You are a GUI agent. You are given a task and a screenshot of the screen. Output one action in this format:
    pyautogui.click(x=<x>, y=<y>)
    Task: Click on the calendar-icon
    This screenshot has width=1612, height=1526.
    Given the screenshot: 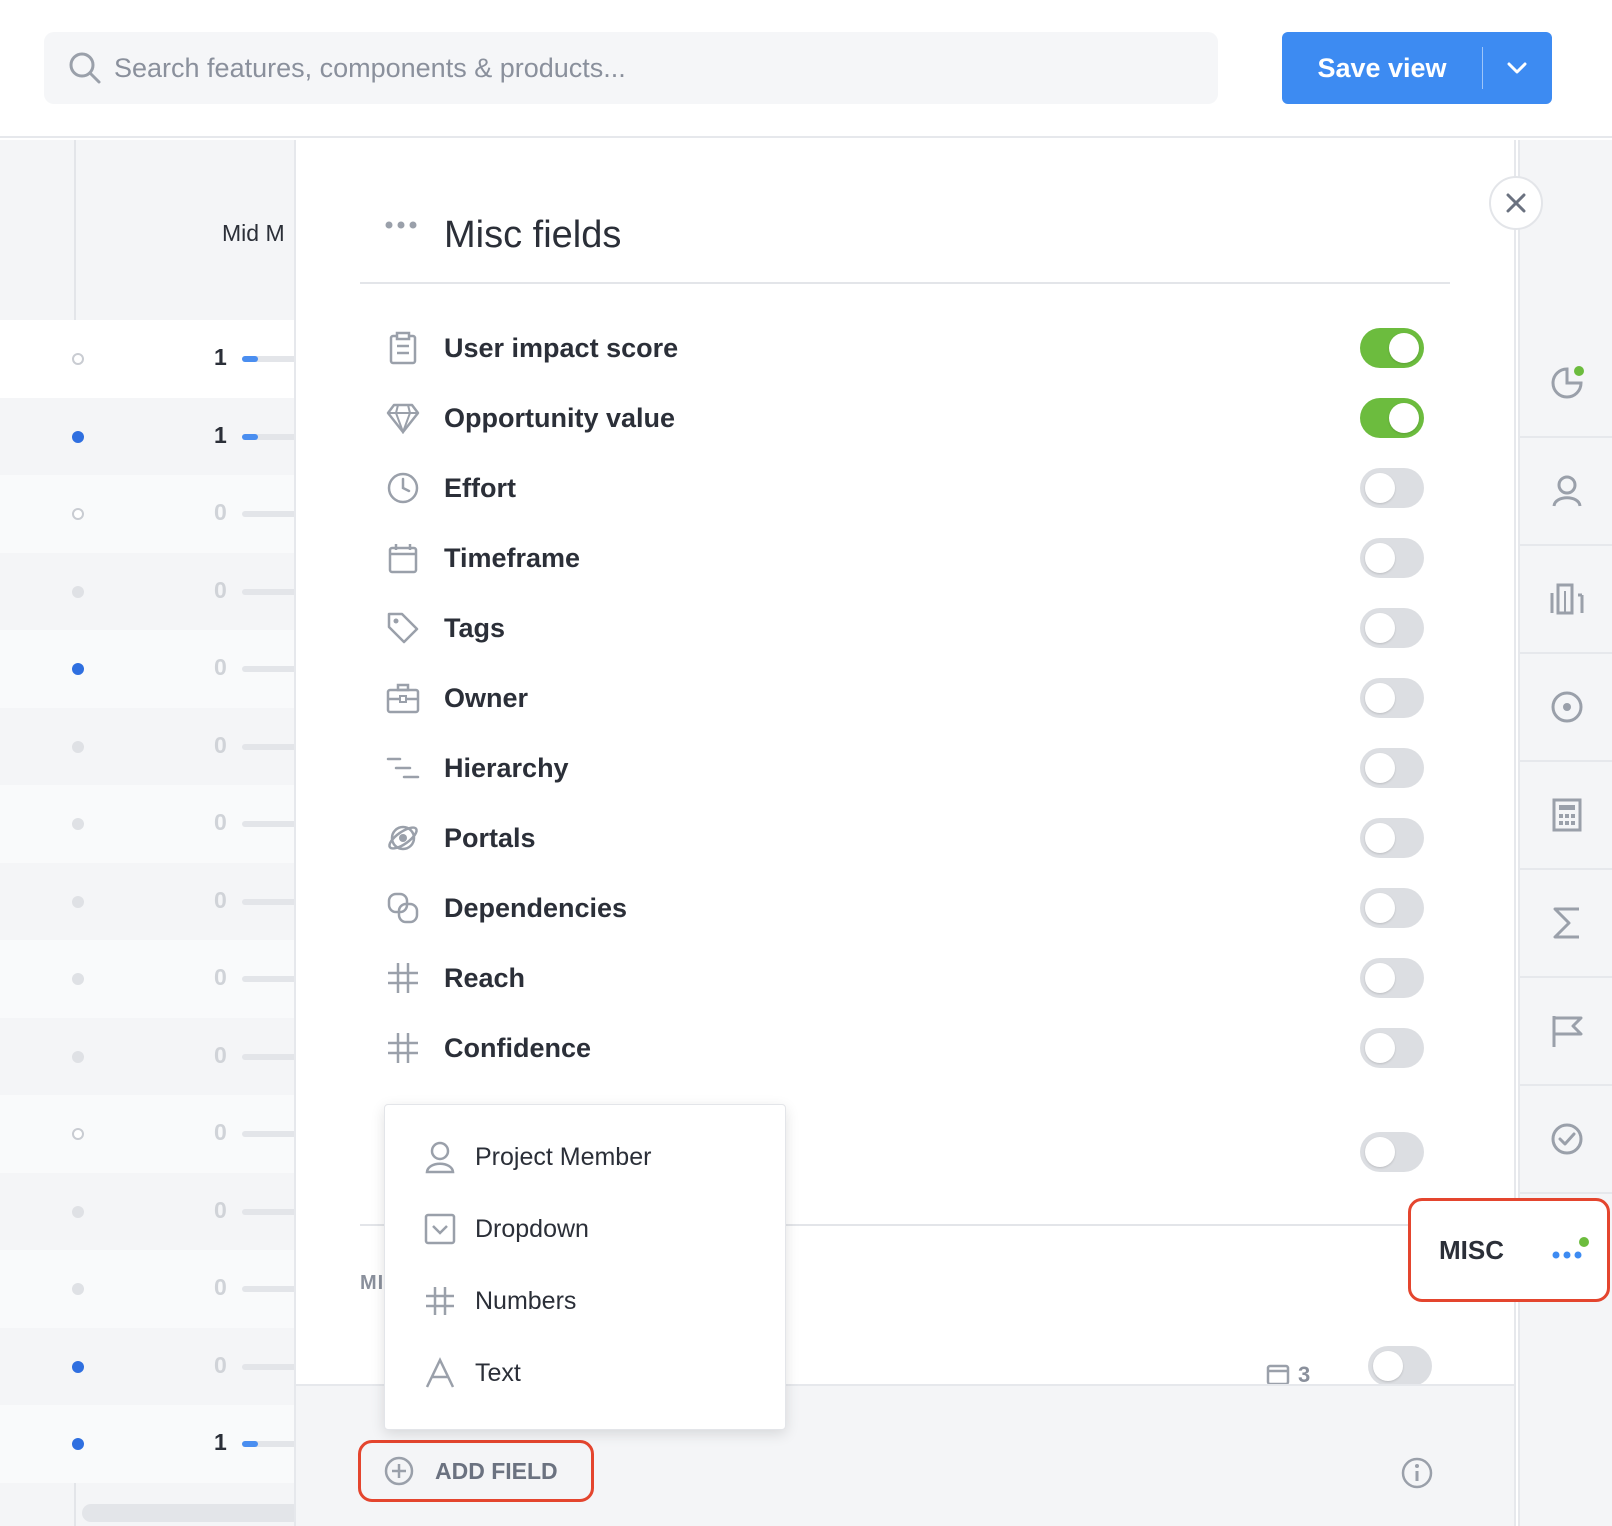 What is the action you would take?
    pyautogui.click(x=403, y=558)
    